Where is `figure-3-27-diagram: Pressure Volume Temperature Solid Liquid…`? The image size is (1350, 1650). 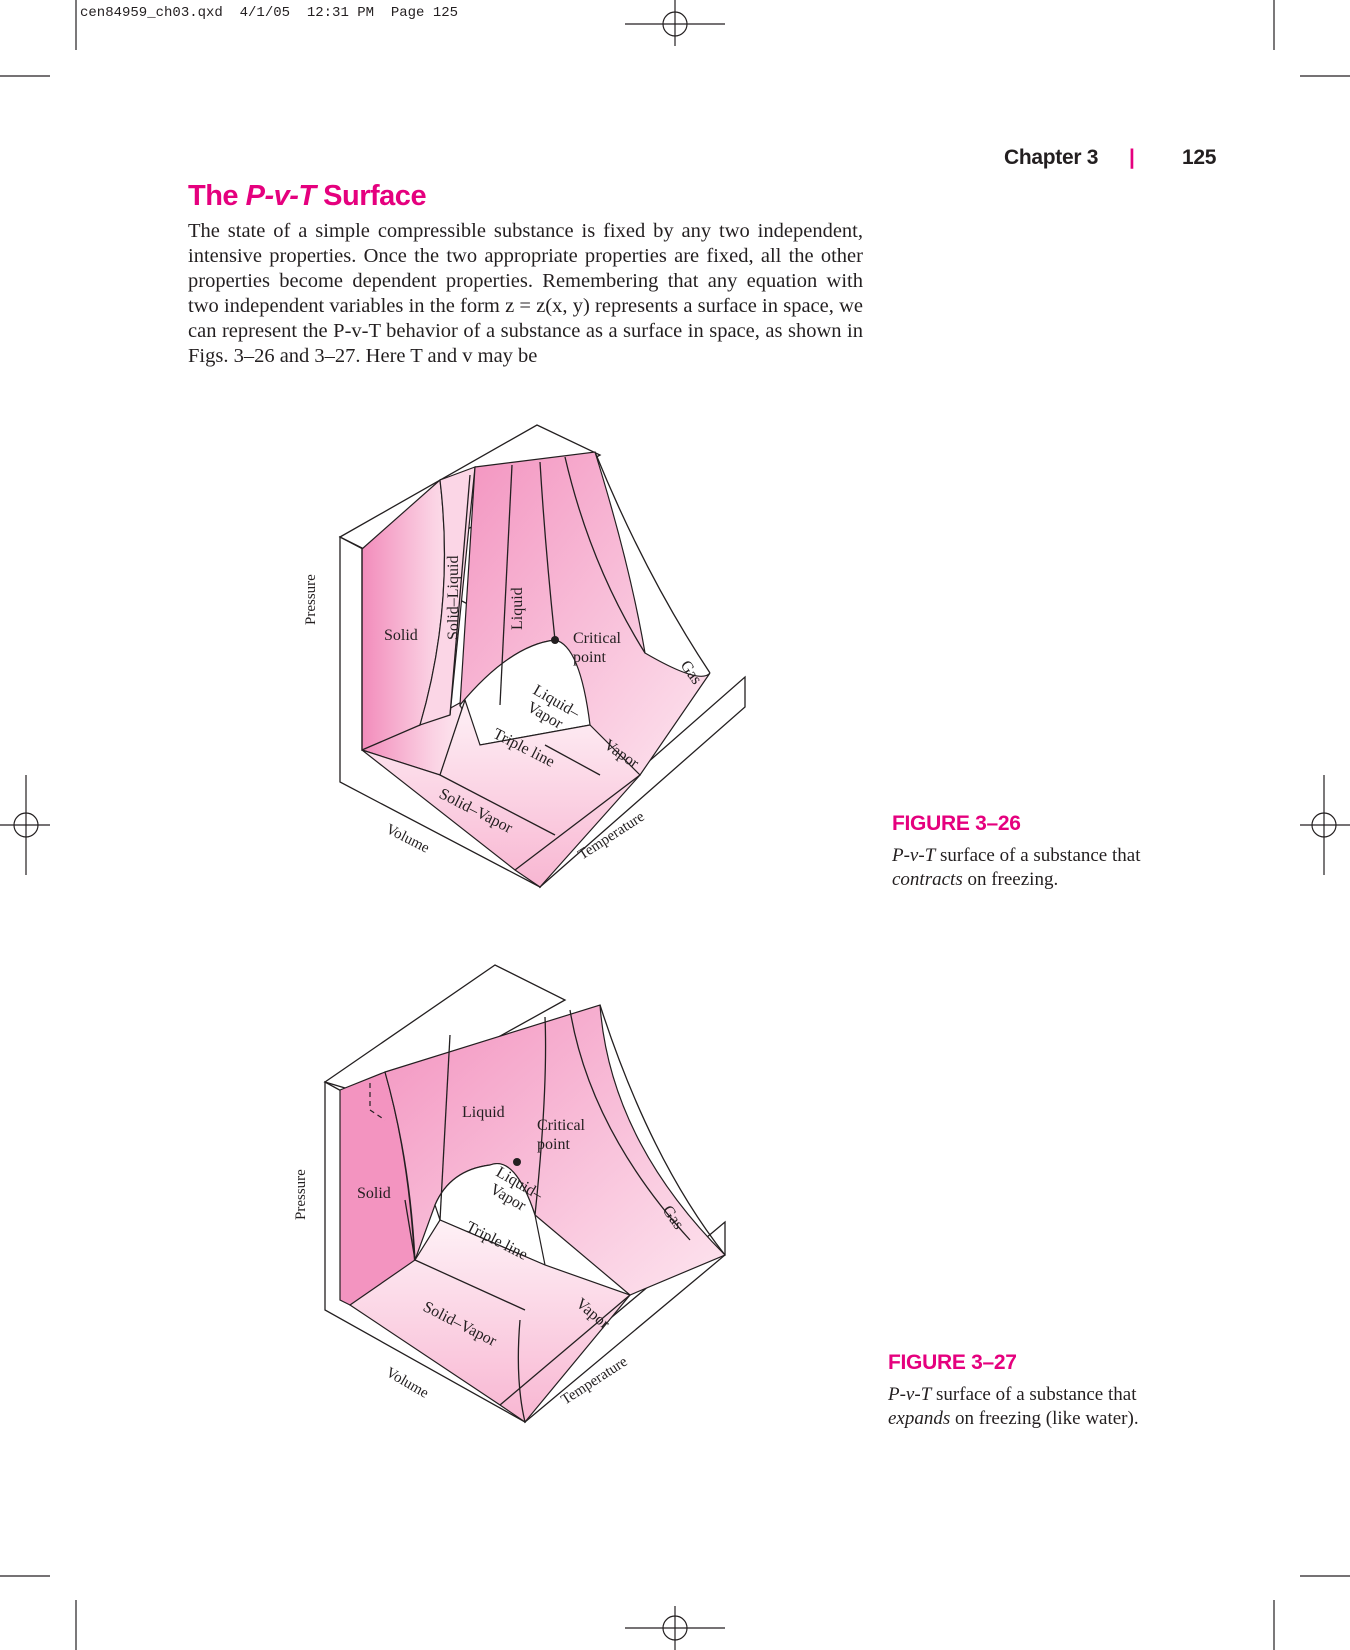 figure-3-27-diagram: Pressure Volume Temperature Solid Liquid… is located at coordinates (510, 1194).